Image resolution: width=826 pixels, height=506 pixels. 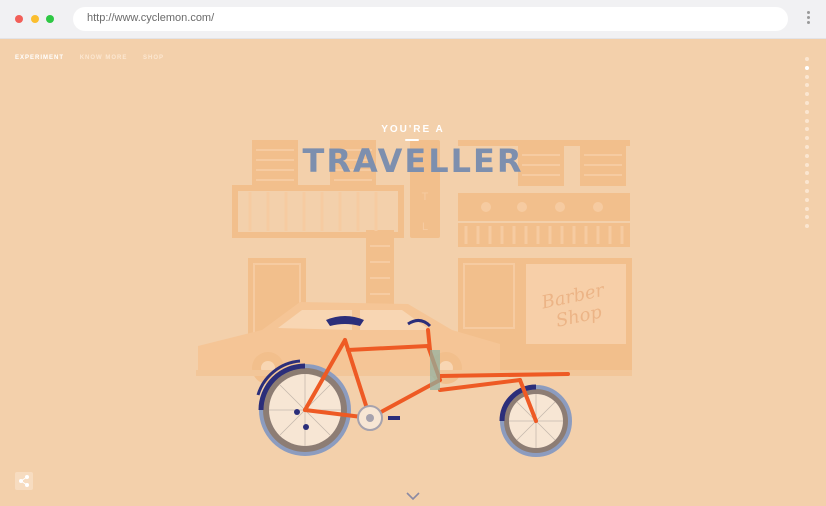 What do you see at coordinates (412, 140) in the screenshot?
I see `kicker-divider` at bounding box center [412, 140].